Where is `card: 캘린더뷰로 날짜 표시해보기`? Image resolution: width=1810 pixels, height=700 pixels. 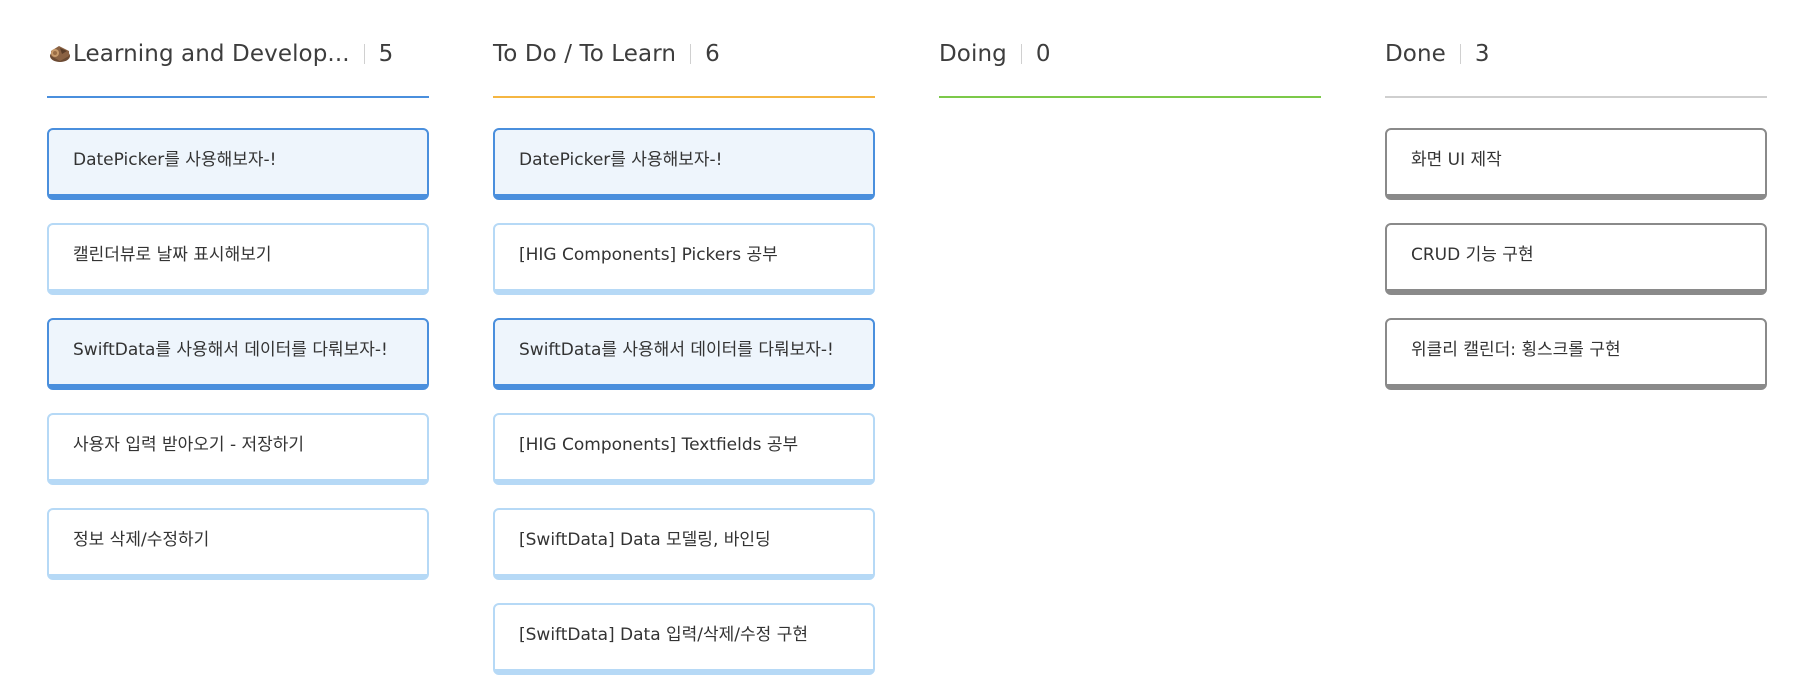 card: 캘린더뷰로 날짜 표시해보기 is located at coordinates (238, 259).